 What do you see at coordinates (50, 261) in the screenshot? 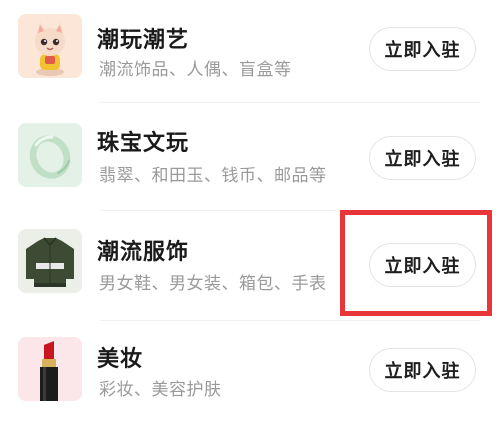
I see `jacket-icon` at bounding box center [50, 261].